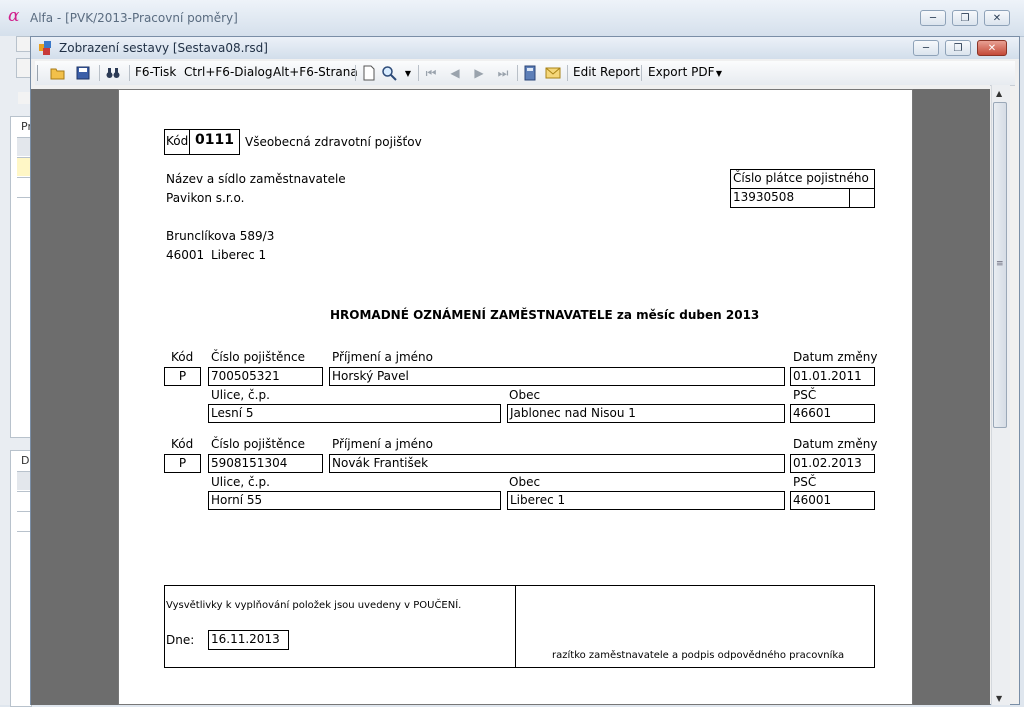 Image resolution: width=1024 pixels, height=707 pixels. What do you see at coordinates (719, 73) in the screenshot?
I see `export-dropdown-chevron-icon: ▼` at bounding box center [719, 73].